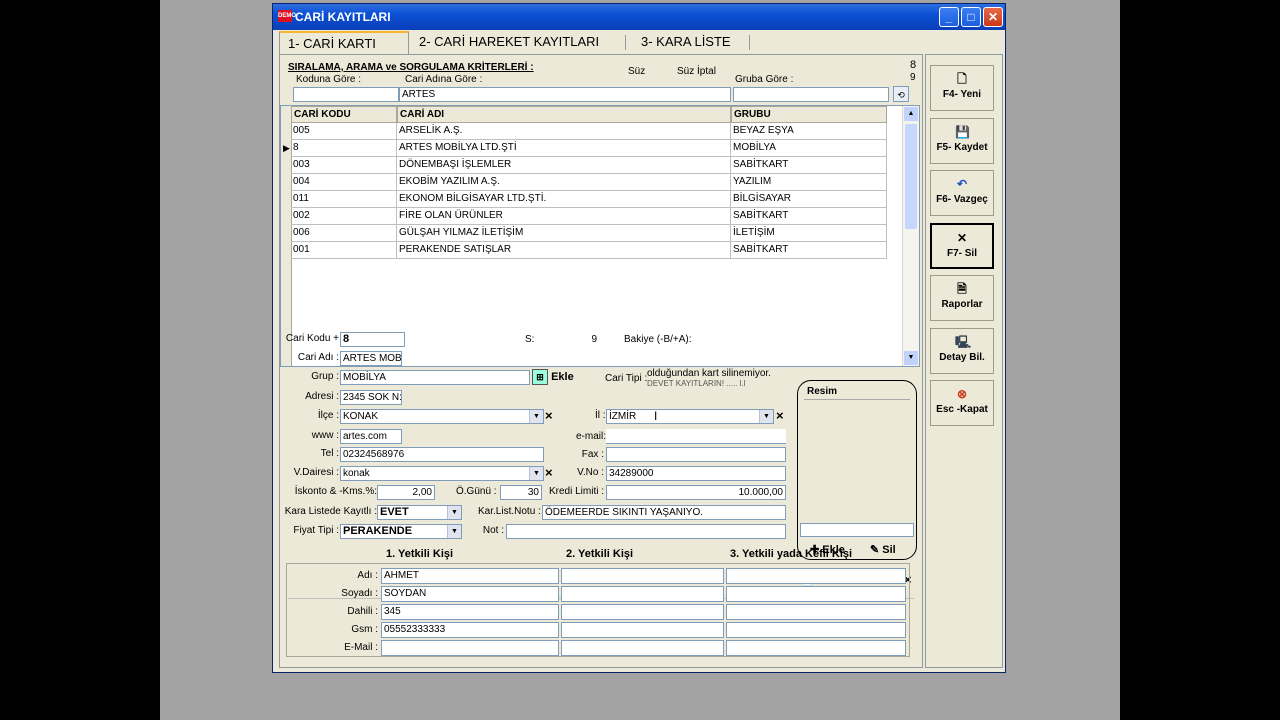 The width and height of the screenshot is (1280, 720). Describe the element at coordinates (564, 199) in the screenshot. I see `grid-cell: EKONOM BİLGİSAYAR LTD.ŞTİ.` at that location.